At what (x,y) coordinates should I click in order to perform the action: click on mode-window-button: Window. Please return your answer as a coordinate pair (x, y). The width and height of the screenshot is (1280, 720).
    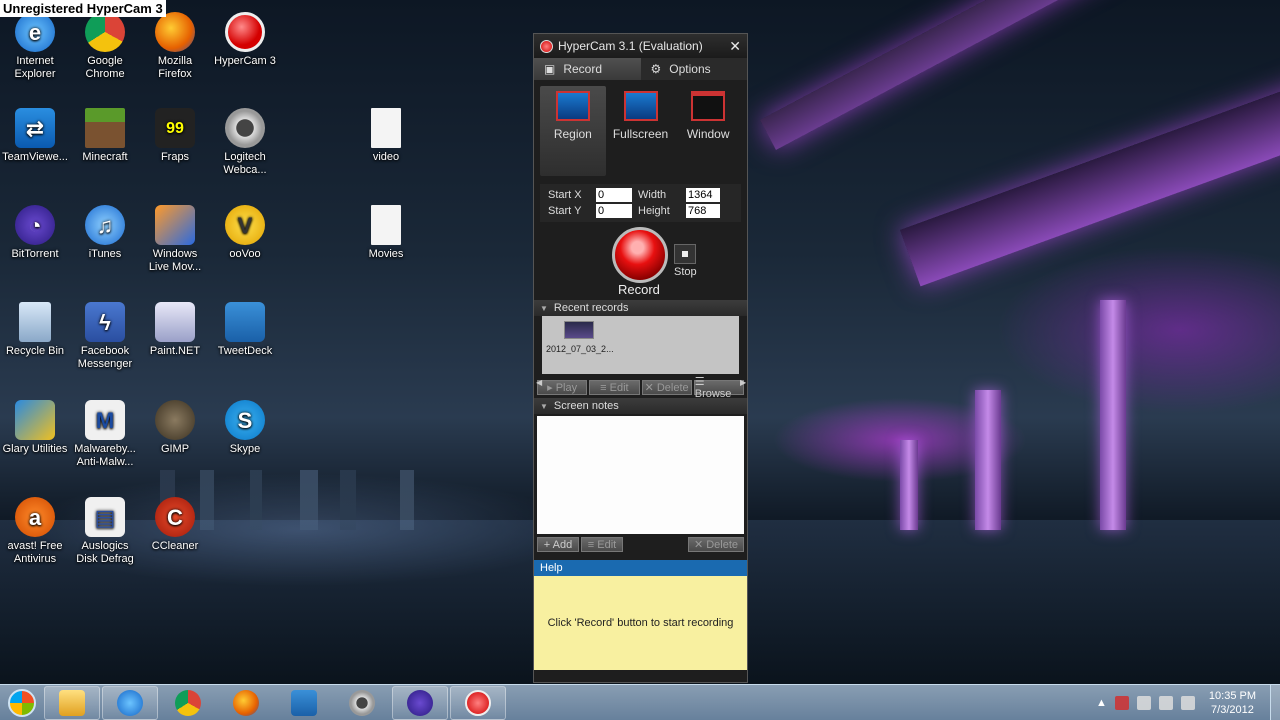
    Looking at the image, I should click on (708, 131).